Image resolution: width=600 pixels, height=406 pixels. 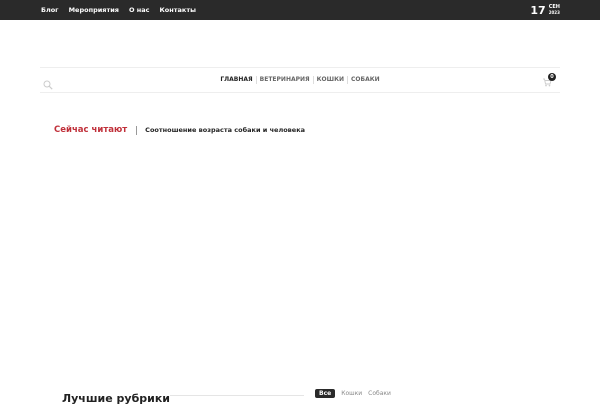 I want to click on section-title: Лучшие рубрики, so click(x=116, y=398).